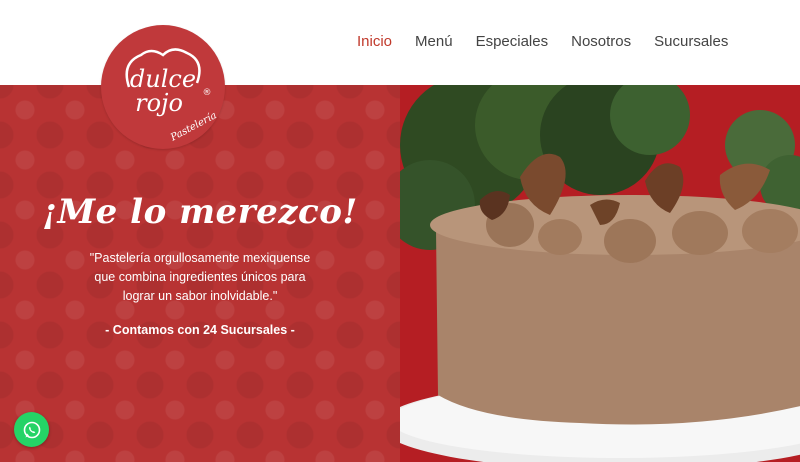 The width and height of the screenshot is (800, 462). Describe the element at coordinates (691, 42) in the screenshot. I see `nav-item-sucursales: Sucursales` at that location.